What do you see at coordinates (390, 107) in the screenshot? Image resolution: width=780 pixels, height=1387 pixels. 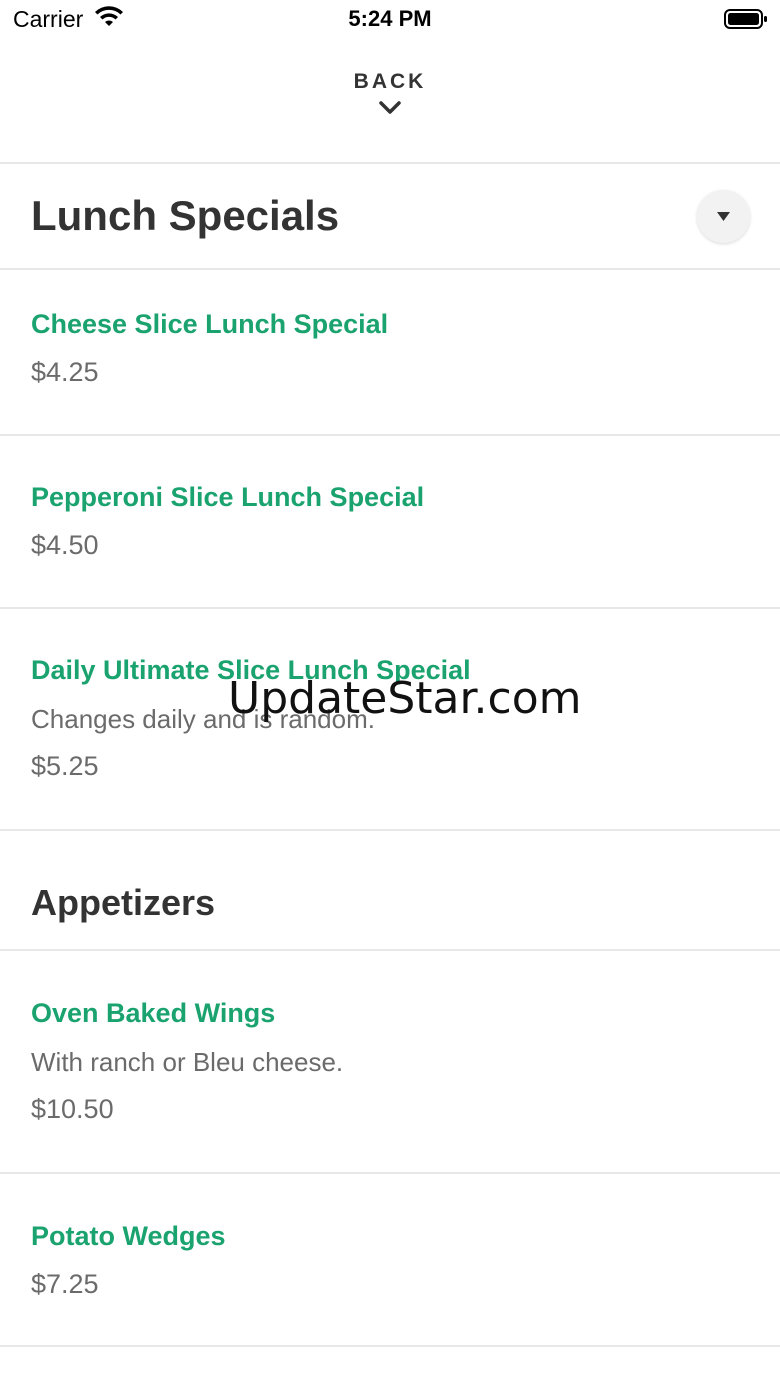 I see `chevron-down-icon` at bounding box center [390, 107].